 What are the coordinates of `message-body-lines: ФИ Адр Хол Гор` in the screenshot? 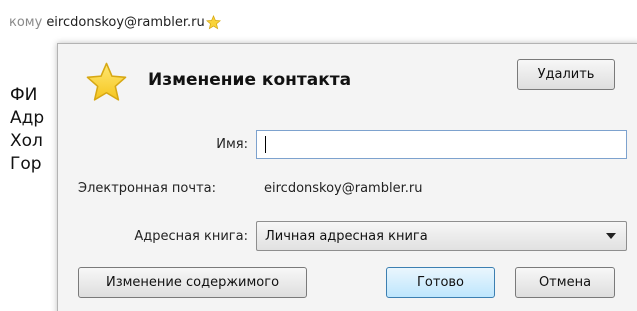 It's located at (27, 130).